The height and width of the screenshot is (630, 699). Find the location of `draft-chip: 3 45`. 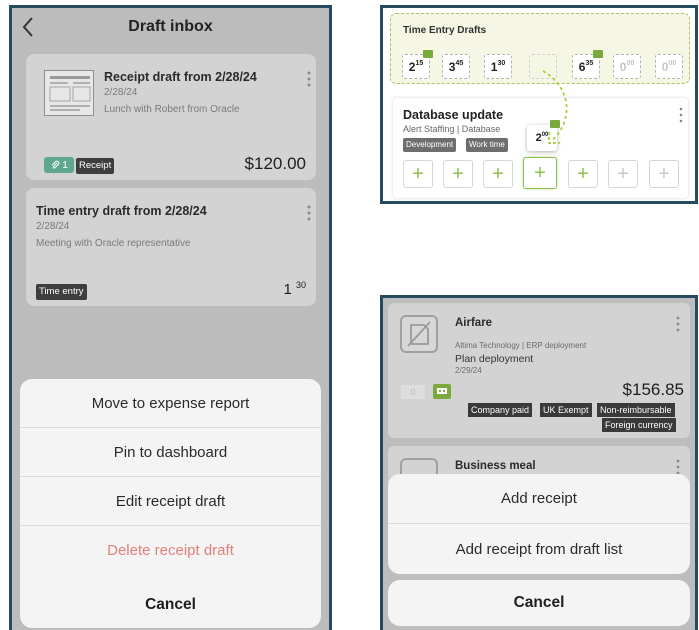

draft-chip: 3 45 is located at coordinates (456, 66).